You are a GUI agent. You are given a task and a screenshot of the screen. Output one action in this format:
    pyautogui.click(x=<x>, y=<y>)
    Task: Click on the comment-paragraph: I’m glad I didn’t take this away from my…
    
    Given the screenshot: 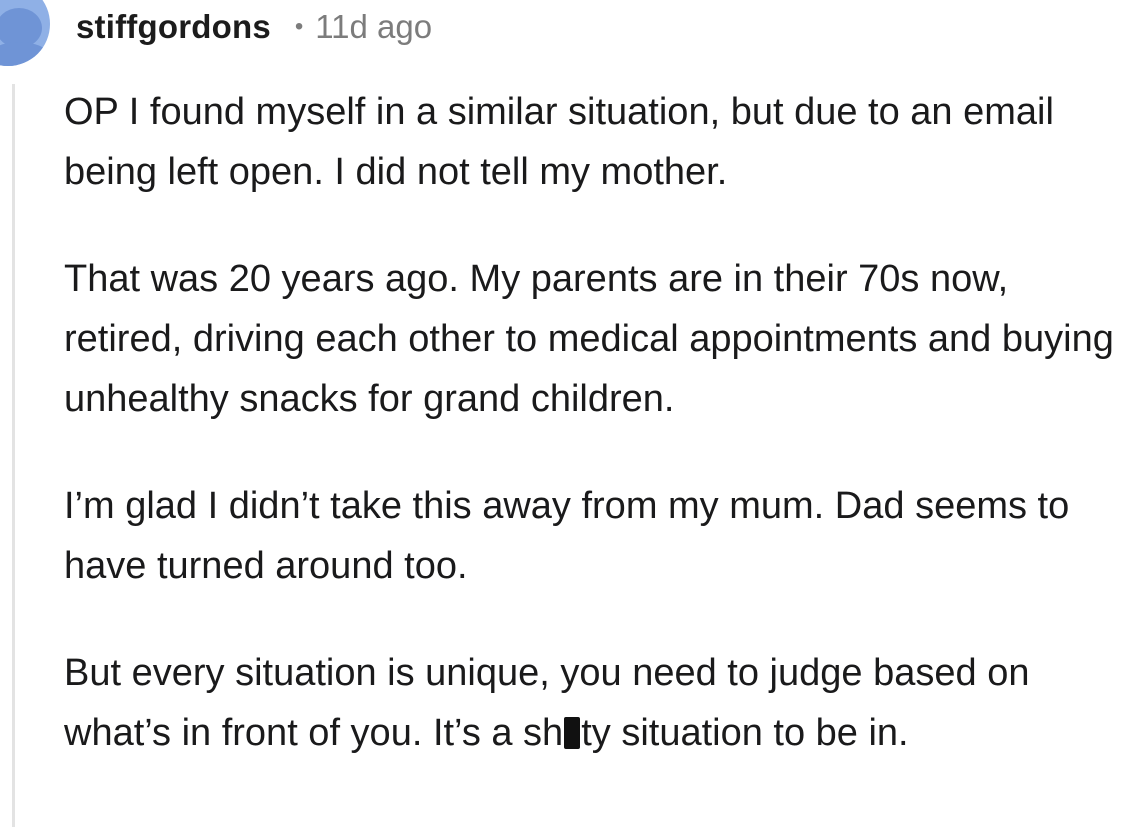 What is the action you would take?
    pyautogui.click(x=567, y=536)
    